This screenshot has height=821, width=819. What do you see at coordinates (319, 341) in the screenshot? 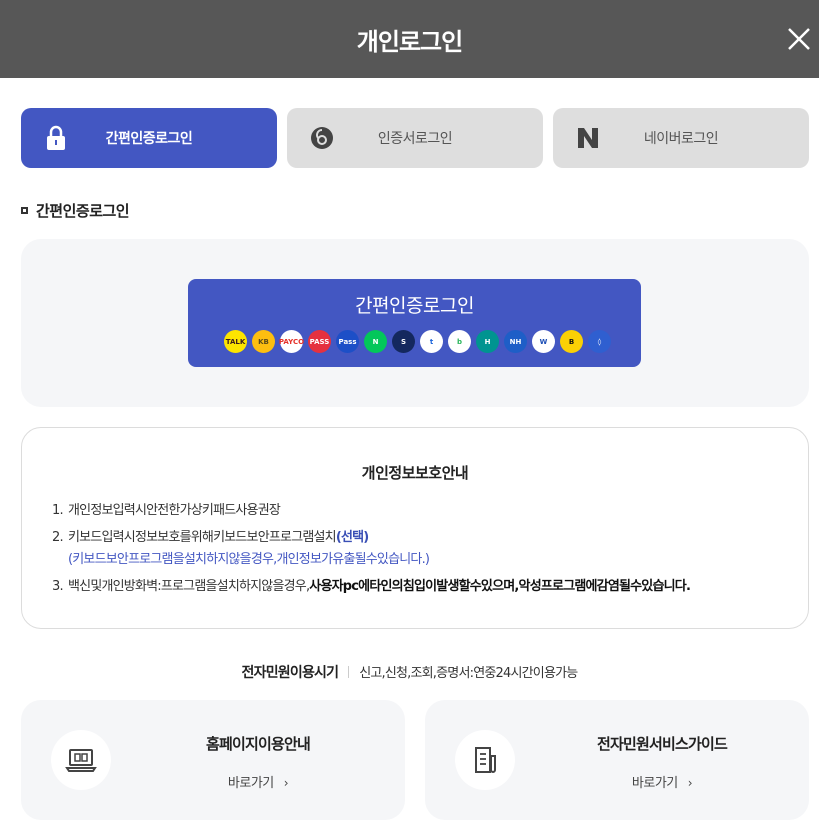
I see `provider-pass-icon: PASS` at bounding box center [319, 341].